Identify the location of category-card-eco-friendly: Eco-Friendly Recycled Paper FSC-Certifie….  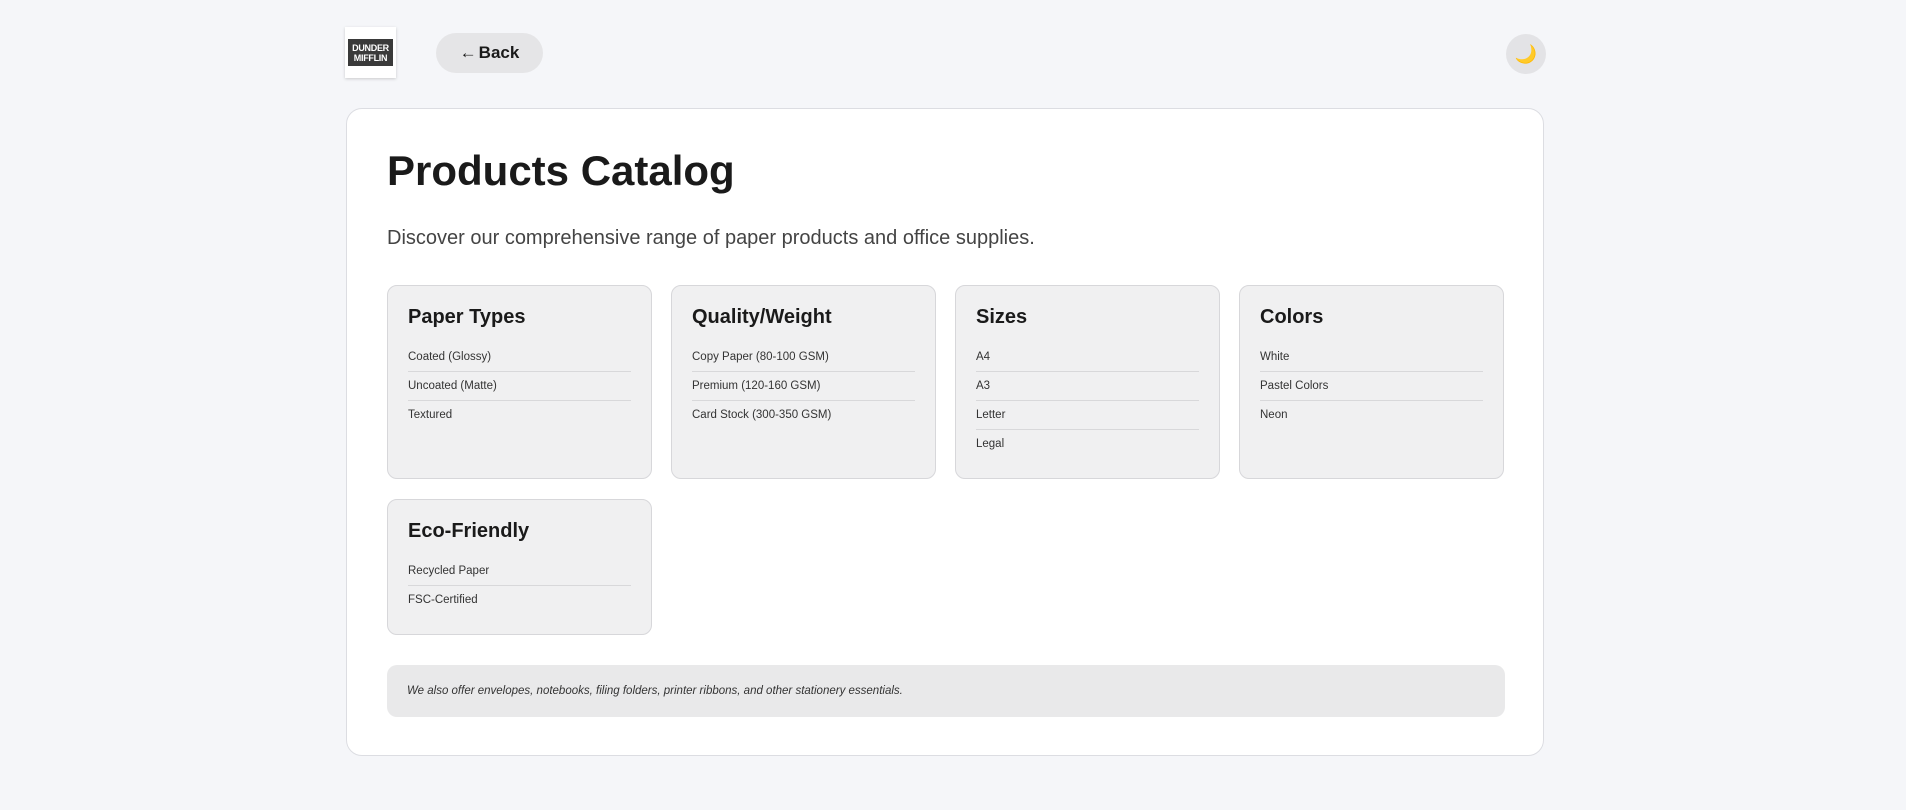
(519, 567).